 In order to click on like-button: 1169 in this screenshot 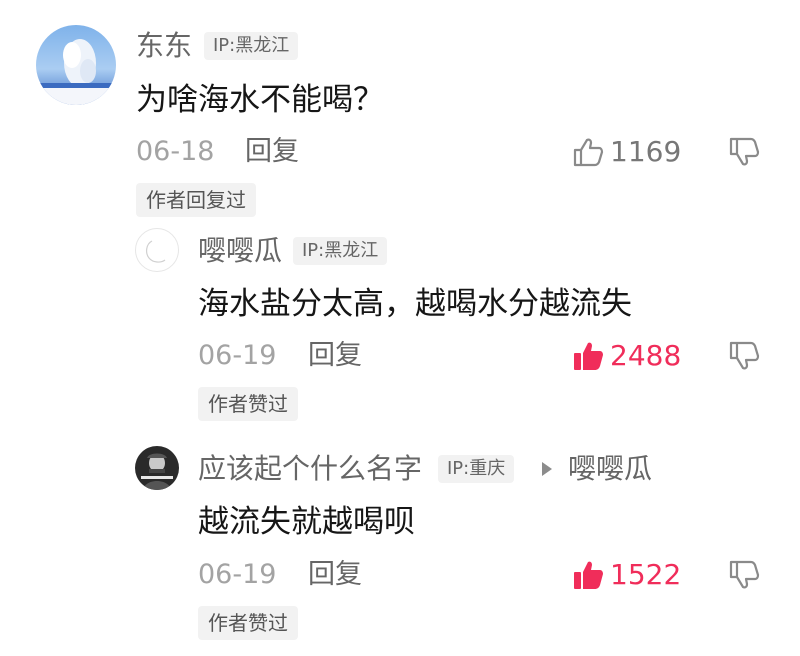, I will do `click(626, 152)`.